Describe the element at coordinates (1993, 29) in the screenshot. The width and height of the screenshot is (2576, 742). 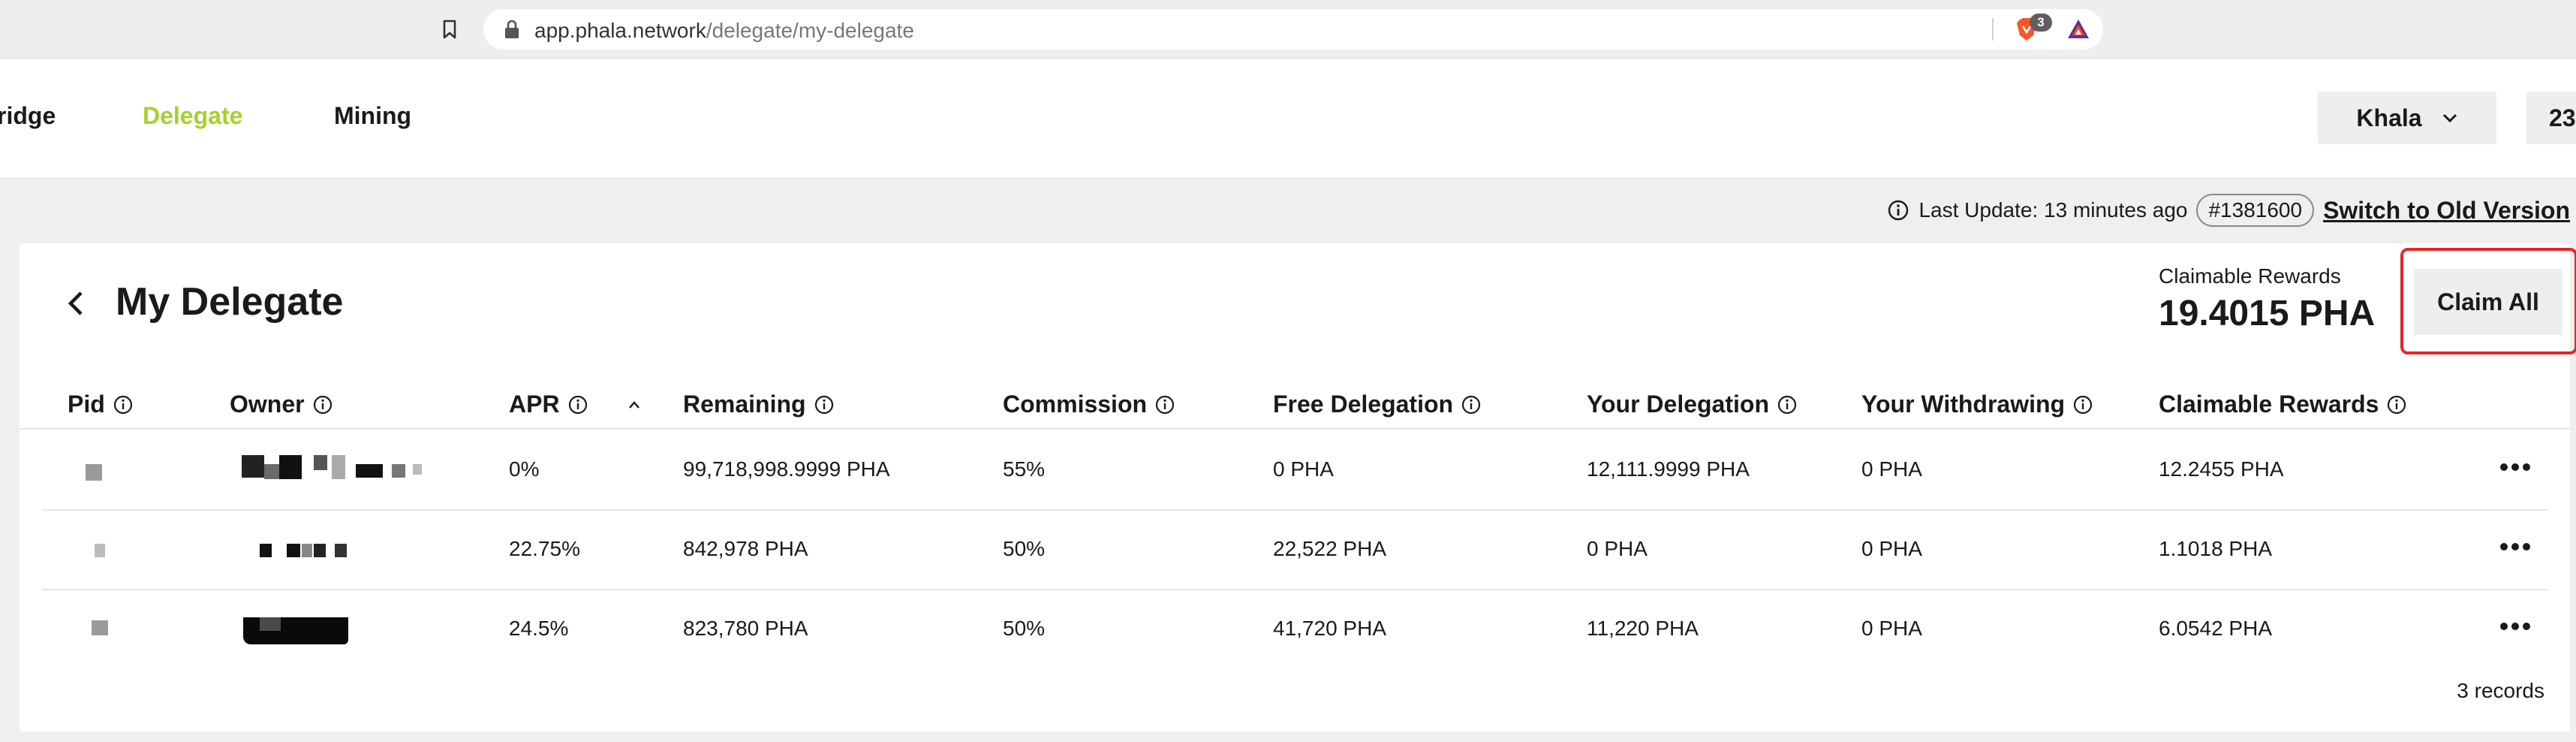
I see `address-bar-divider` at that location.